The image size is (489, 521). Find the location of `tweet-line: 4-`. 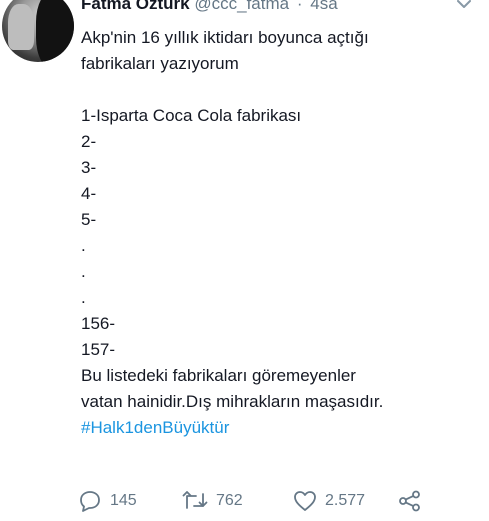

tweet-line: 4- is located at coordinates (89, 193).